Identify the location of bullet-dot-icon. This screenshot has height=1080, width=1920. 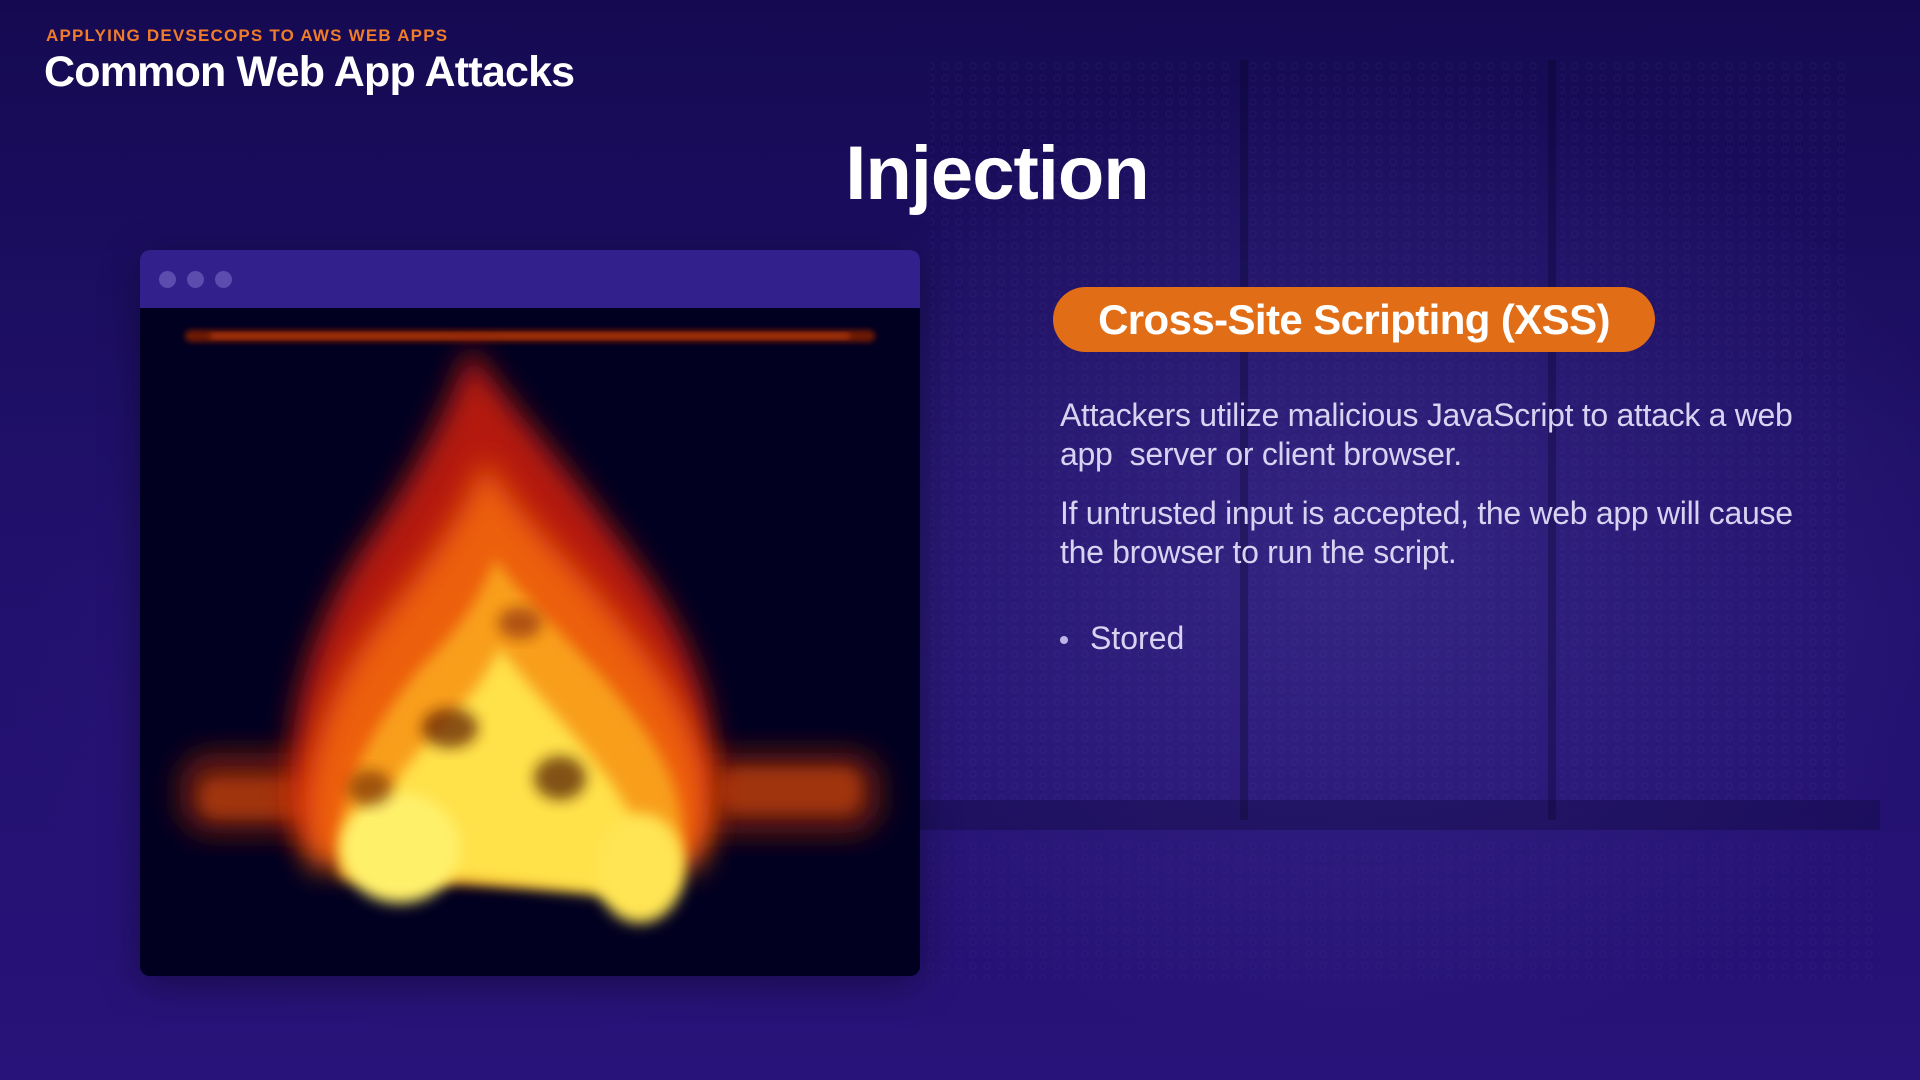
(1064, 640).